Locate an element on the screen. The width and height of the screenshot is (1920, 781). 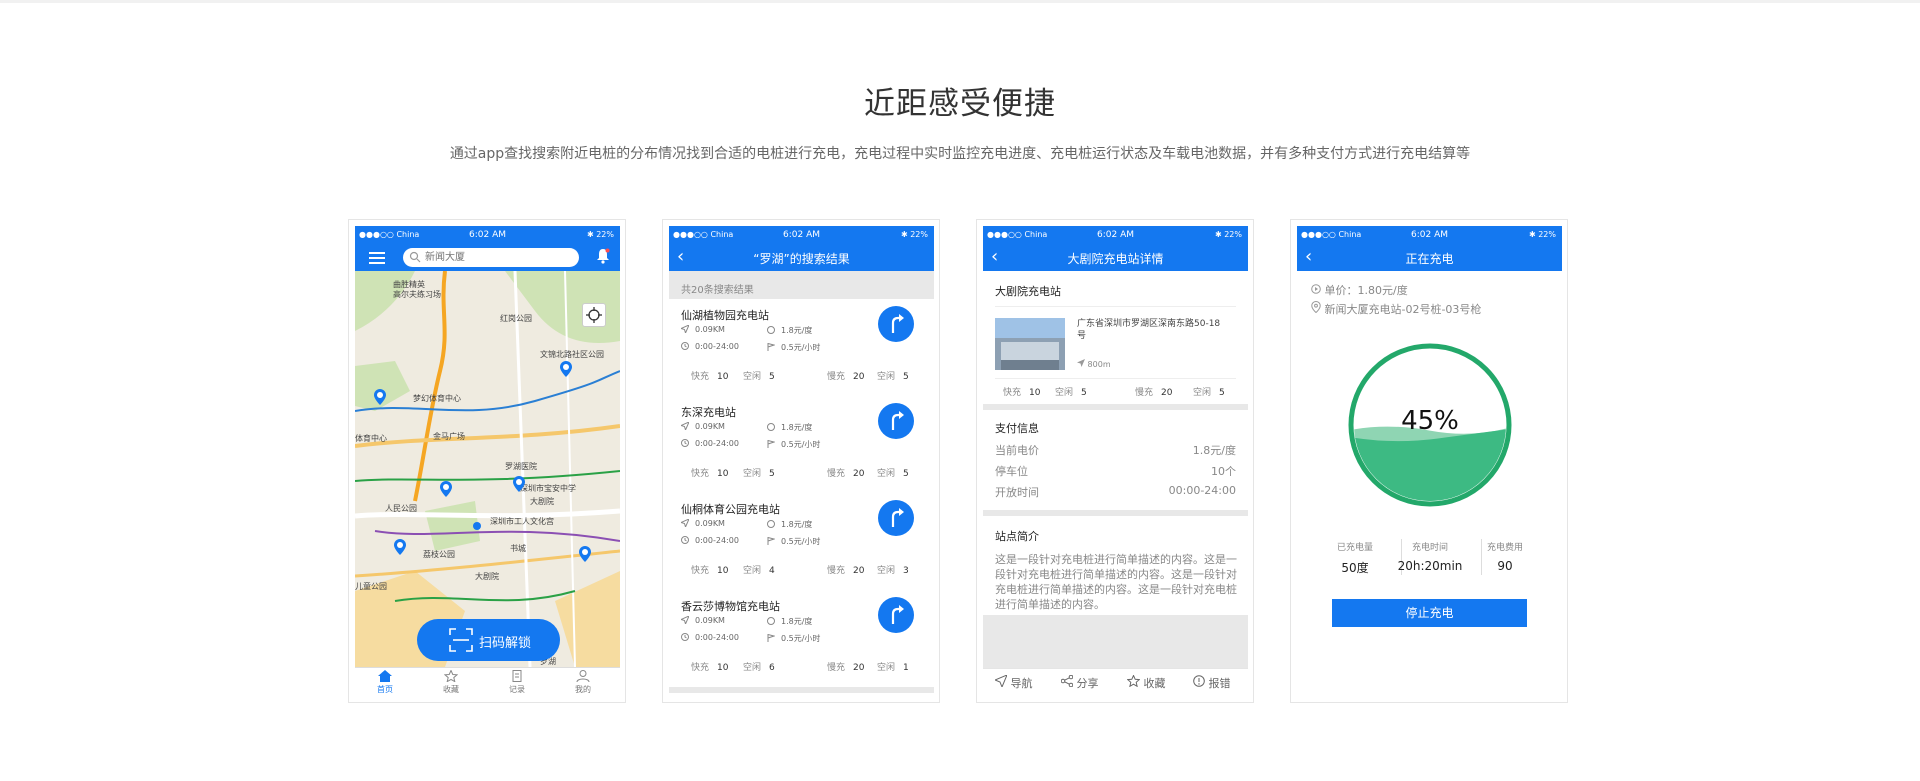
document-icon is located at coordinates (517, 676).